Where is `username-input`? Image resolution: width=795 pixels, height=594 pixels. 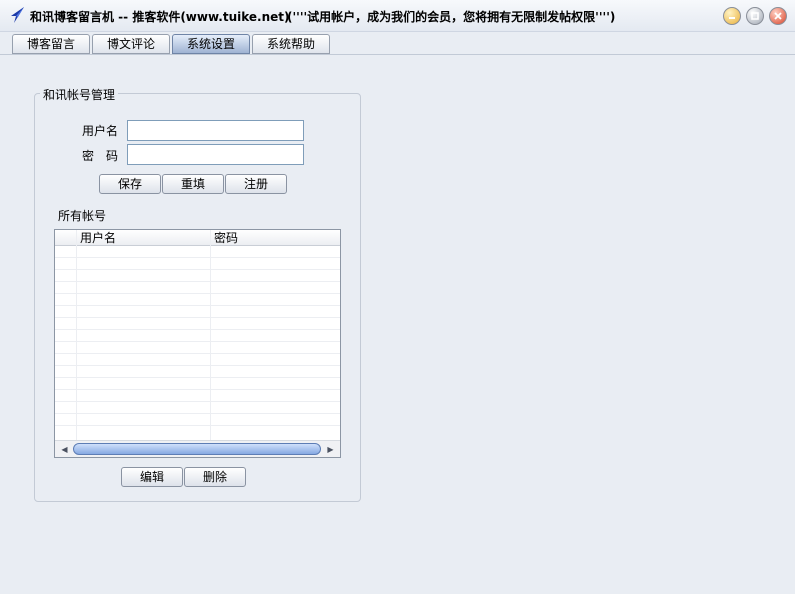 username-input is located at coordinates (215, 130).